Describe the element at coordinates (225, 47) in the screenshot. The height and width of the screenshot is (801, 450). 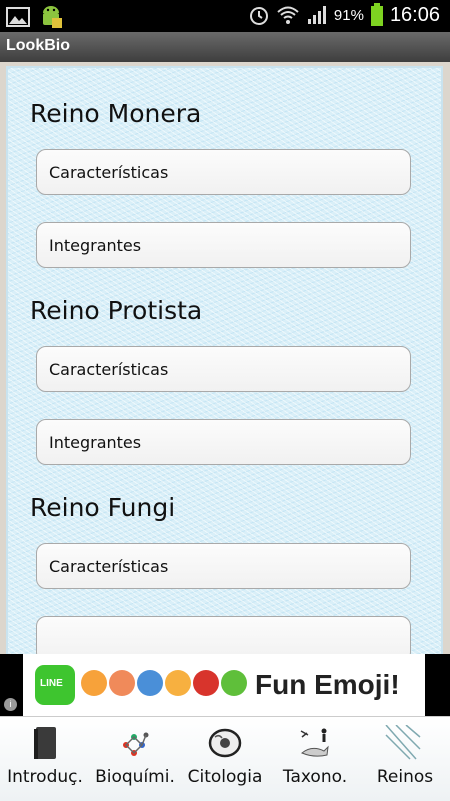
I see `app-bar: LookBio` at that location.